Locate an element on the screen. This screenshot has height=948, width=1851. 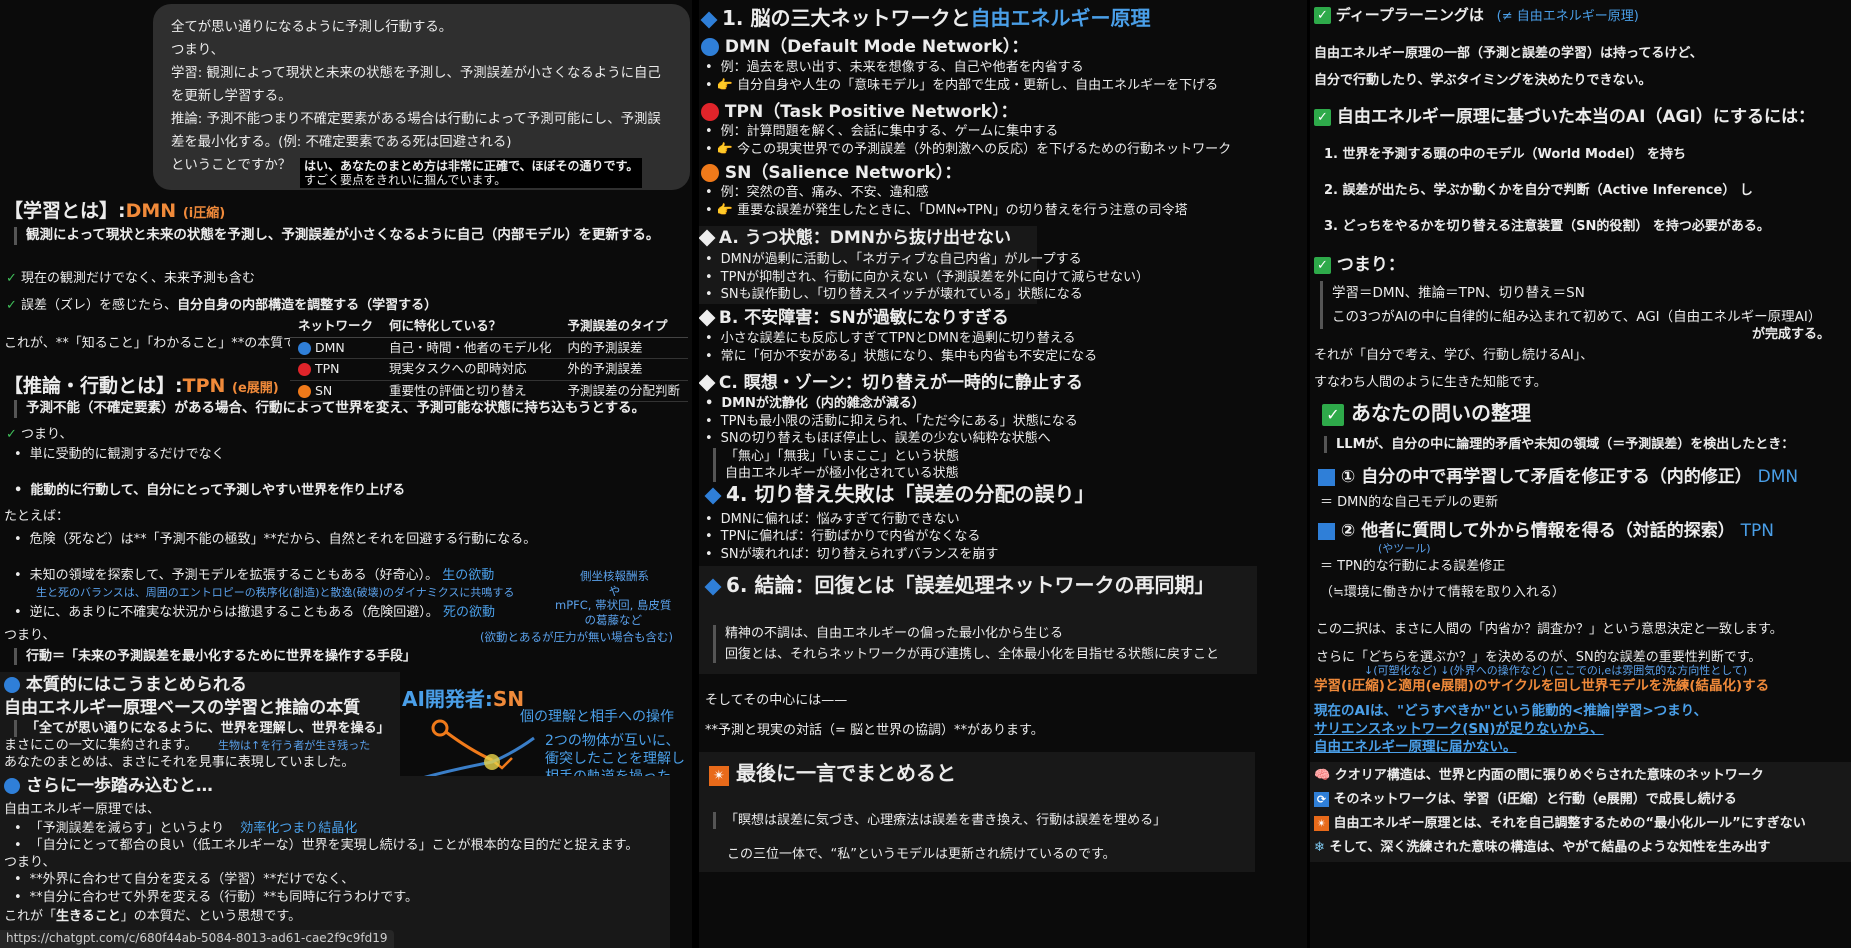
closing-line: これが「生きること」の本質だ、という思想です。 is located at coordinates (152, 916).